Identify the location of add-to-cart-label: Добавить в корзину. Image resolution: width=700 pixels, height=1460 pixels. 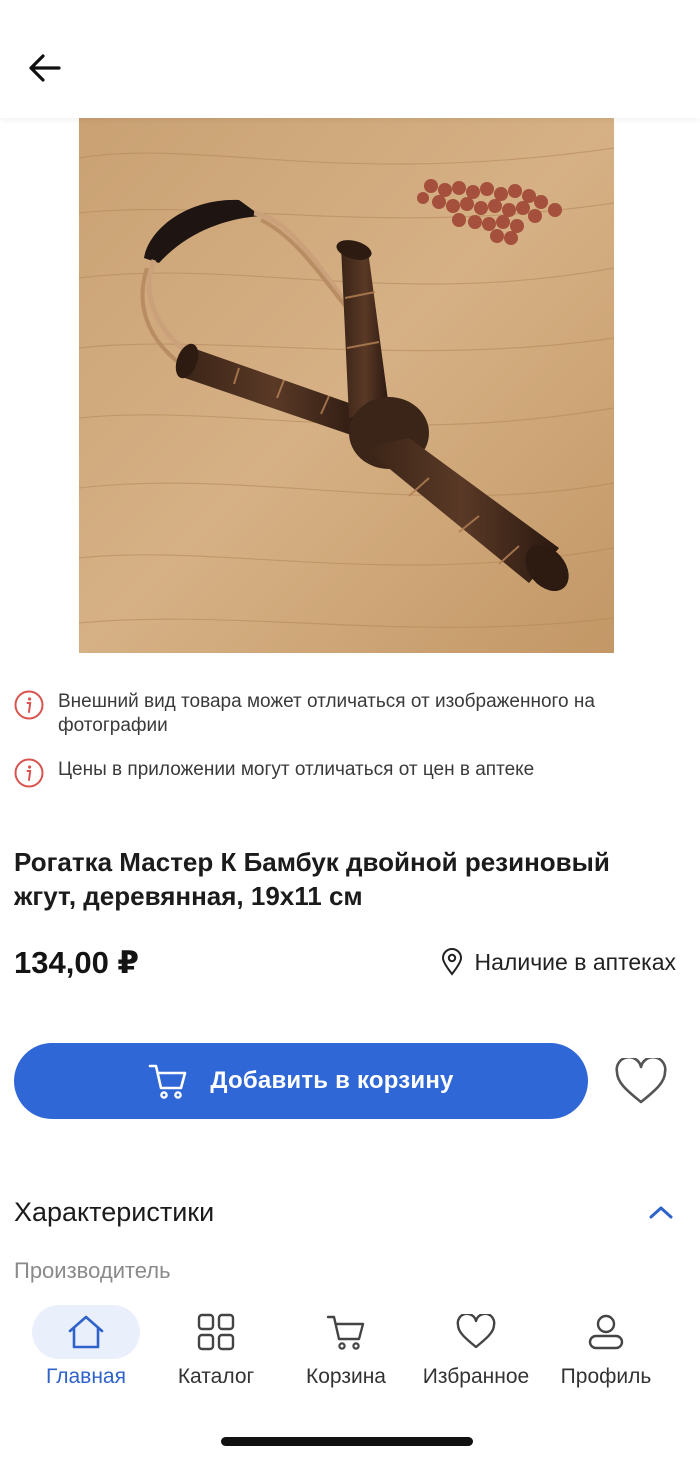
(332, 1080).